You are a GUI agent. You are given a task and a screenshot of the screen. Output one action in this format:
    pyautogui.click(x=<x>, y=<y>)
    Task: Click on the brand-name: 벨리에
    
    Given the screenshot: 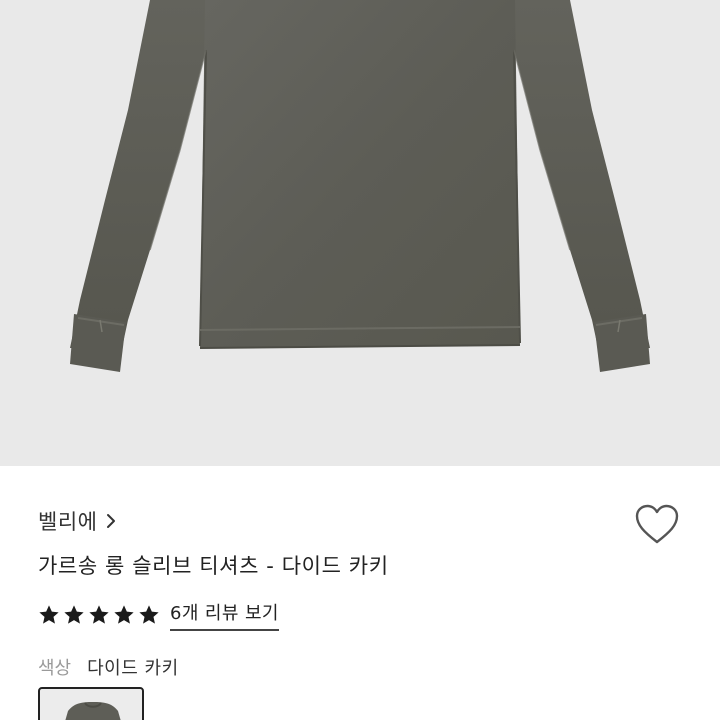 What is the action you would take?
    pyautogui.click(x=68, y=522)
    